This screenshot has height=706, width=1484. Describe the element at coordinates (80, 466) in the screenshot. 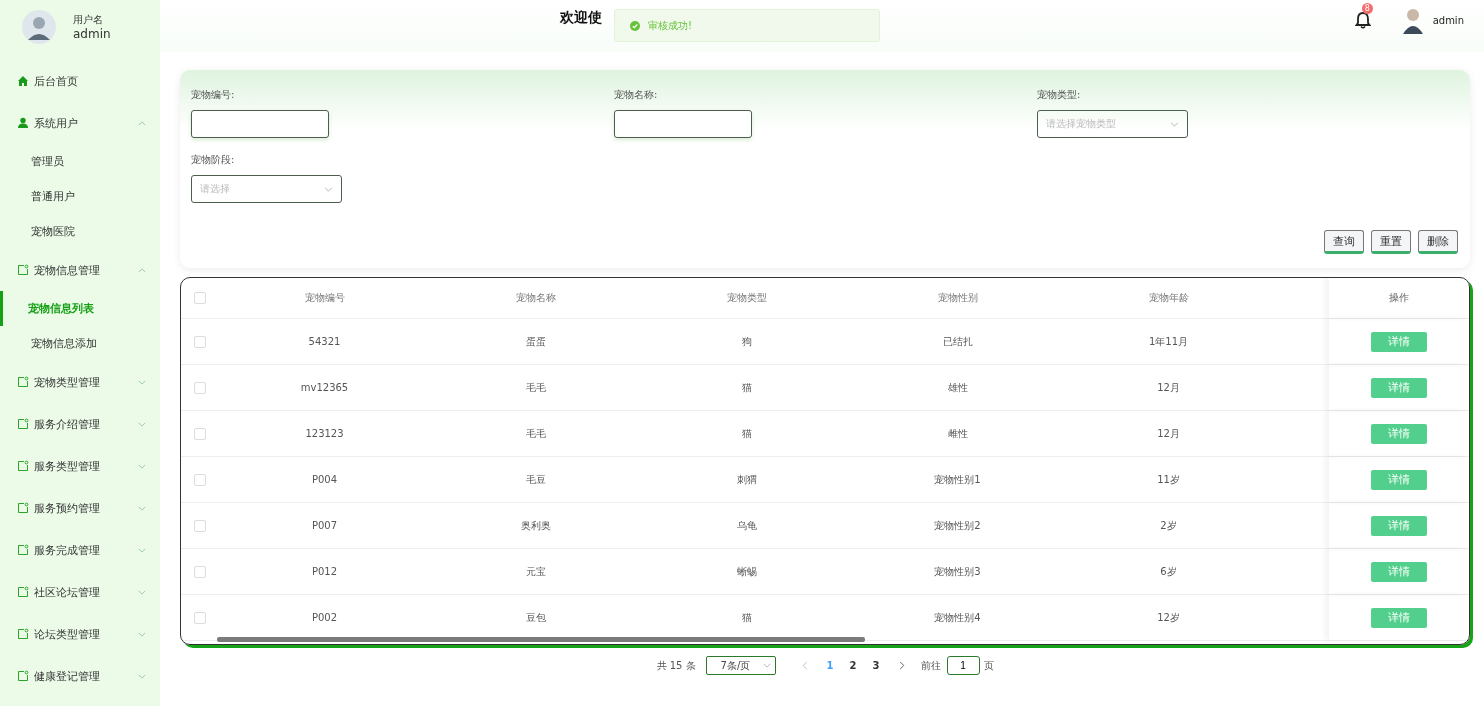

I see `menu-item: 服务类型管理` at that location.